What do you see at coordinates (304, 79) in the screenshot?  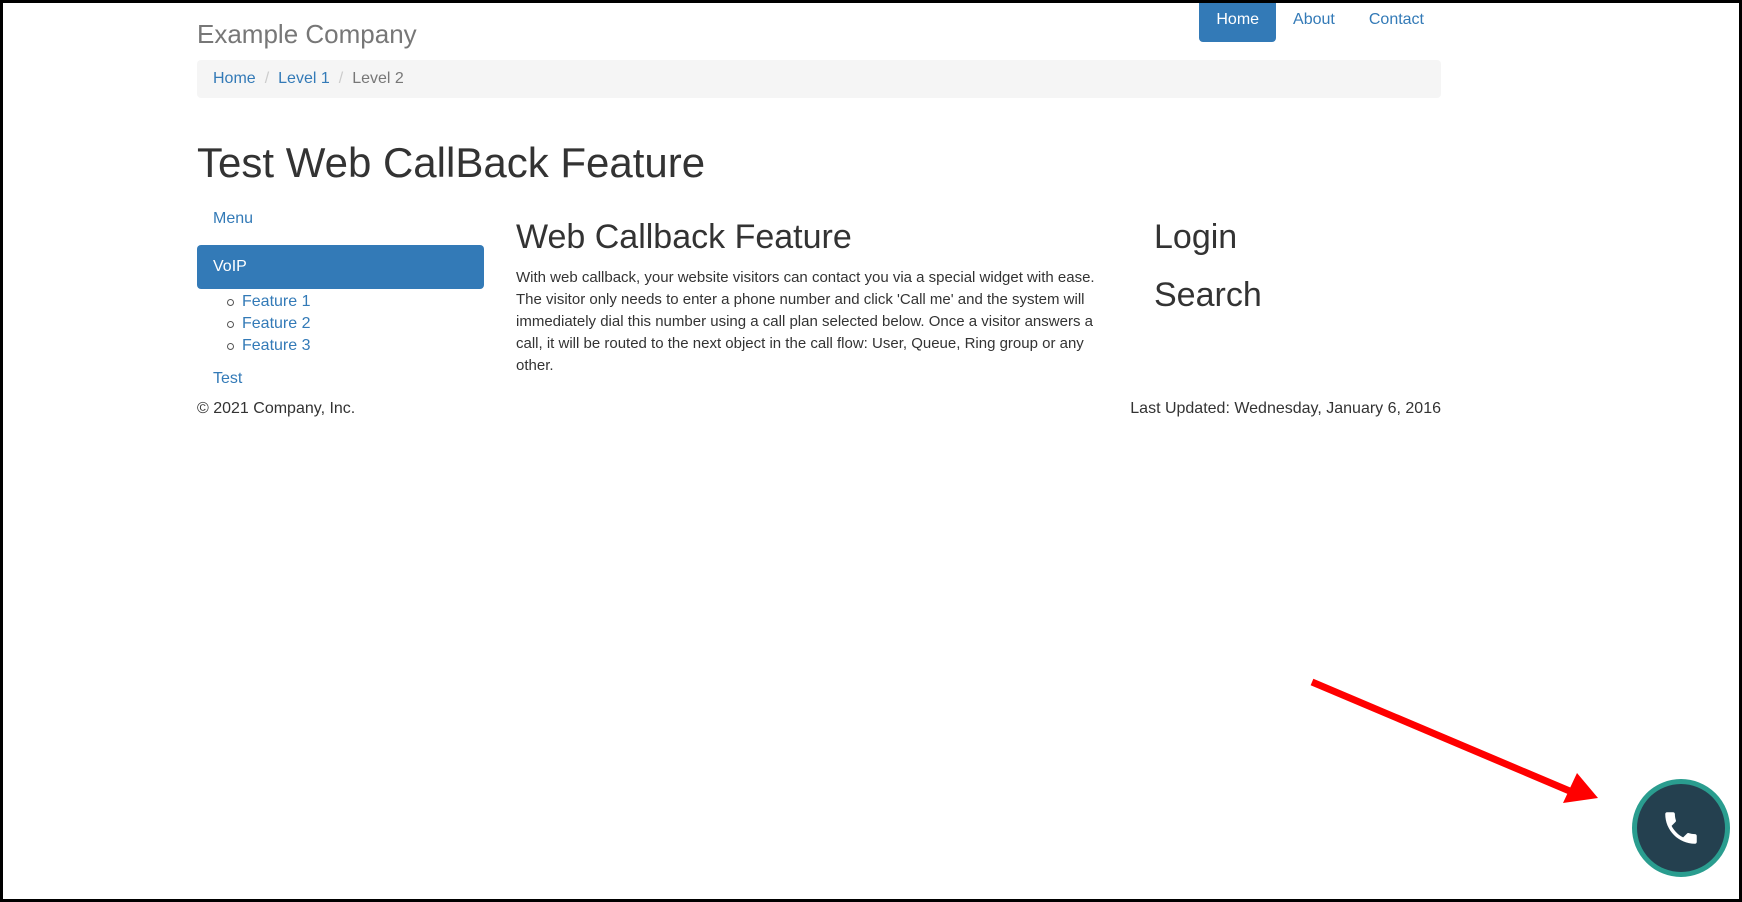 I see `breadcrumb-level-1: Level 1` at bounding box center [304, 79].